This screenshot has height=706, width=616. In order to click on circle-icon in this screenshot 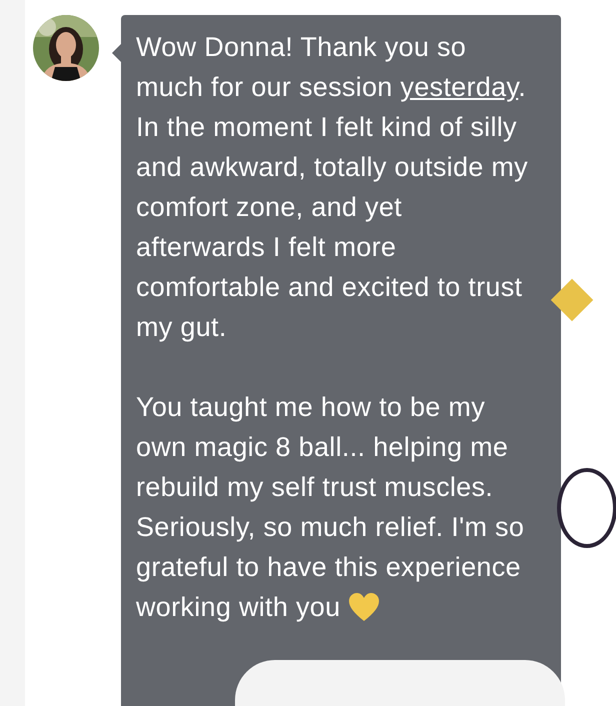, I will do `click(586, 508)`.